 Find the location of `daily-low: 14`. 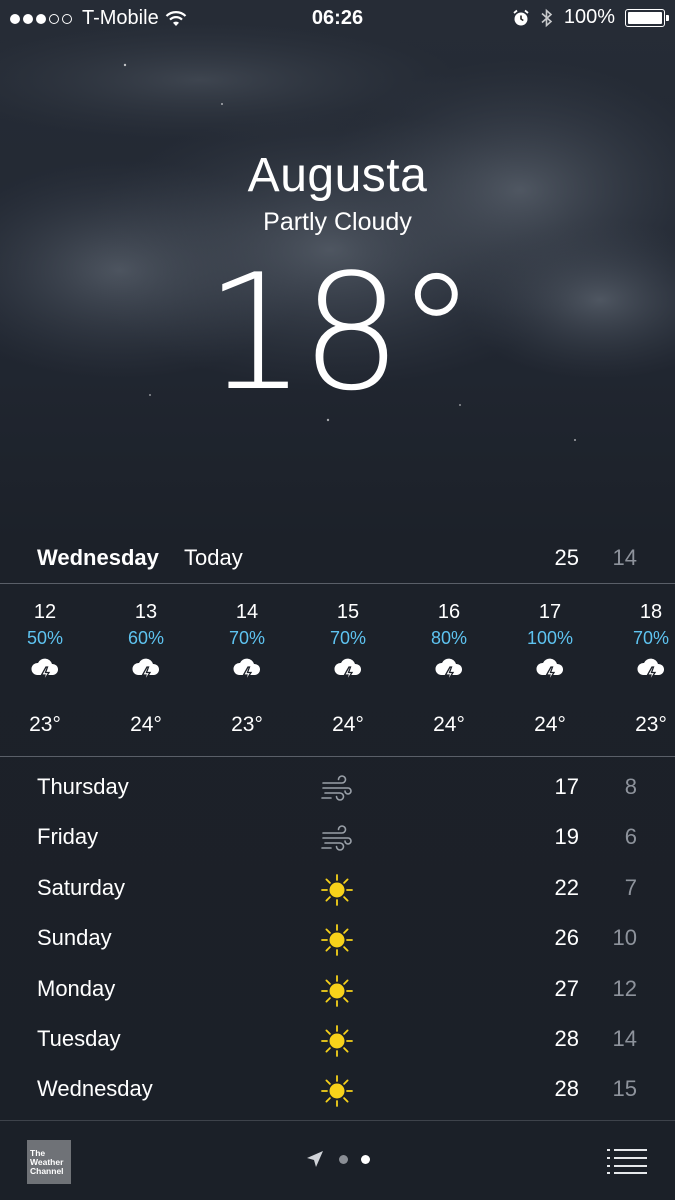

daily-low: 14 is located at coordinates (624, 1038).